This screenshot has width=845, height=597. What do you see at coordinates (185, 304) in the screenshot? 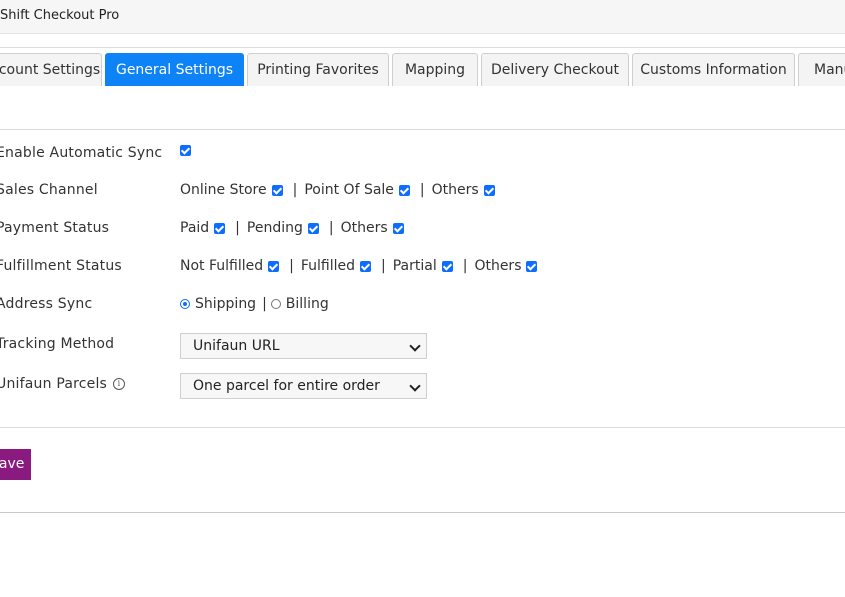
I see `shipping-radio` at bounding box center [185, 304].